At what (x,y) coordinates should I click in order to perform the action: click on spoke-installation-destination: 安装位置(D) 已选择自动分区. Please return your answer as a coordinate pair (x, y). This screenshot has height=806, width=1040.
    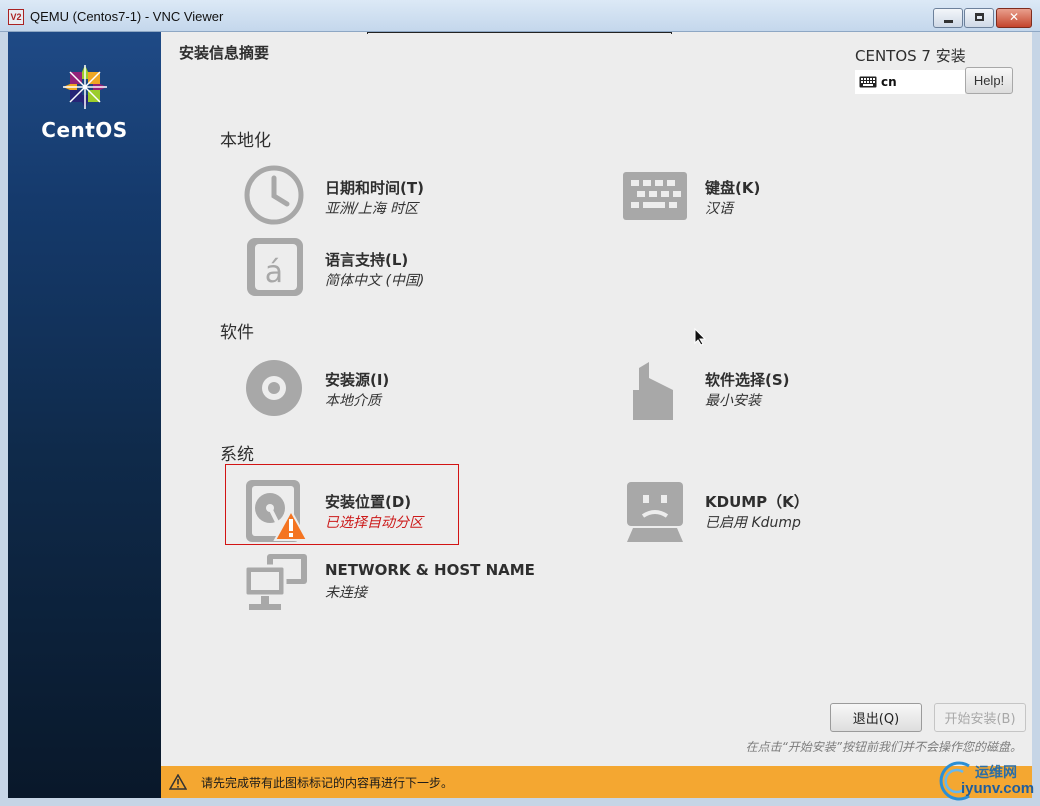
    Looking at the image, I should click on (348, 511).